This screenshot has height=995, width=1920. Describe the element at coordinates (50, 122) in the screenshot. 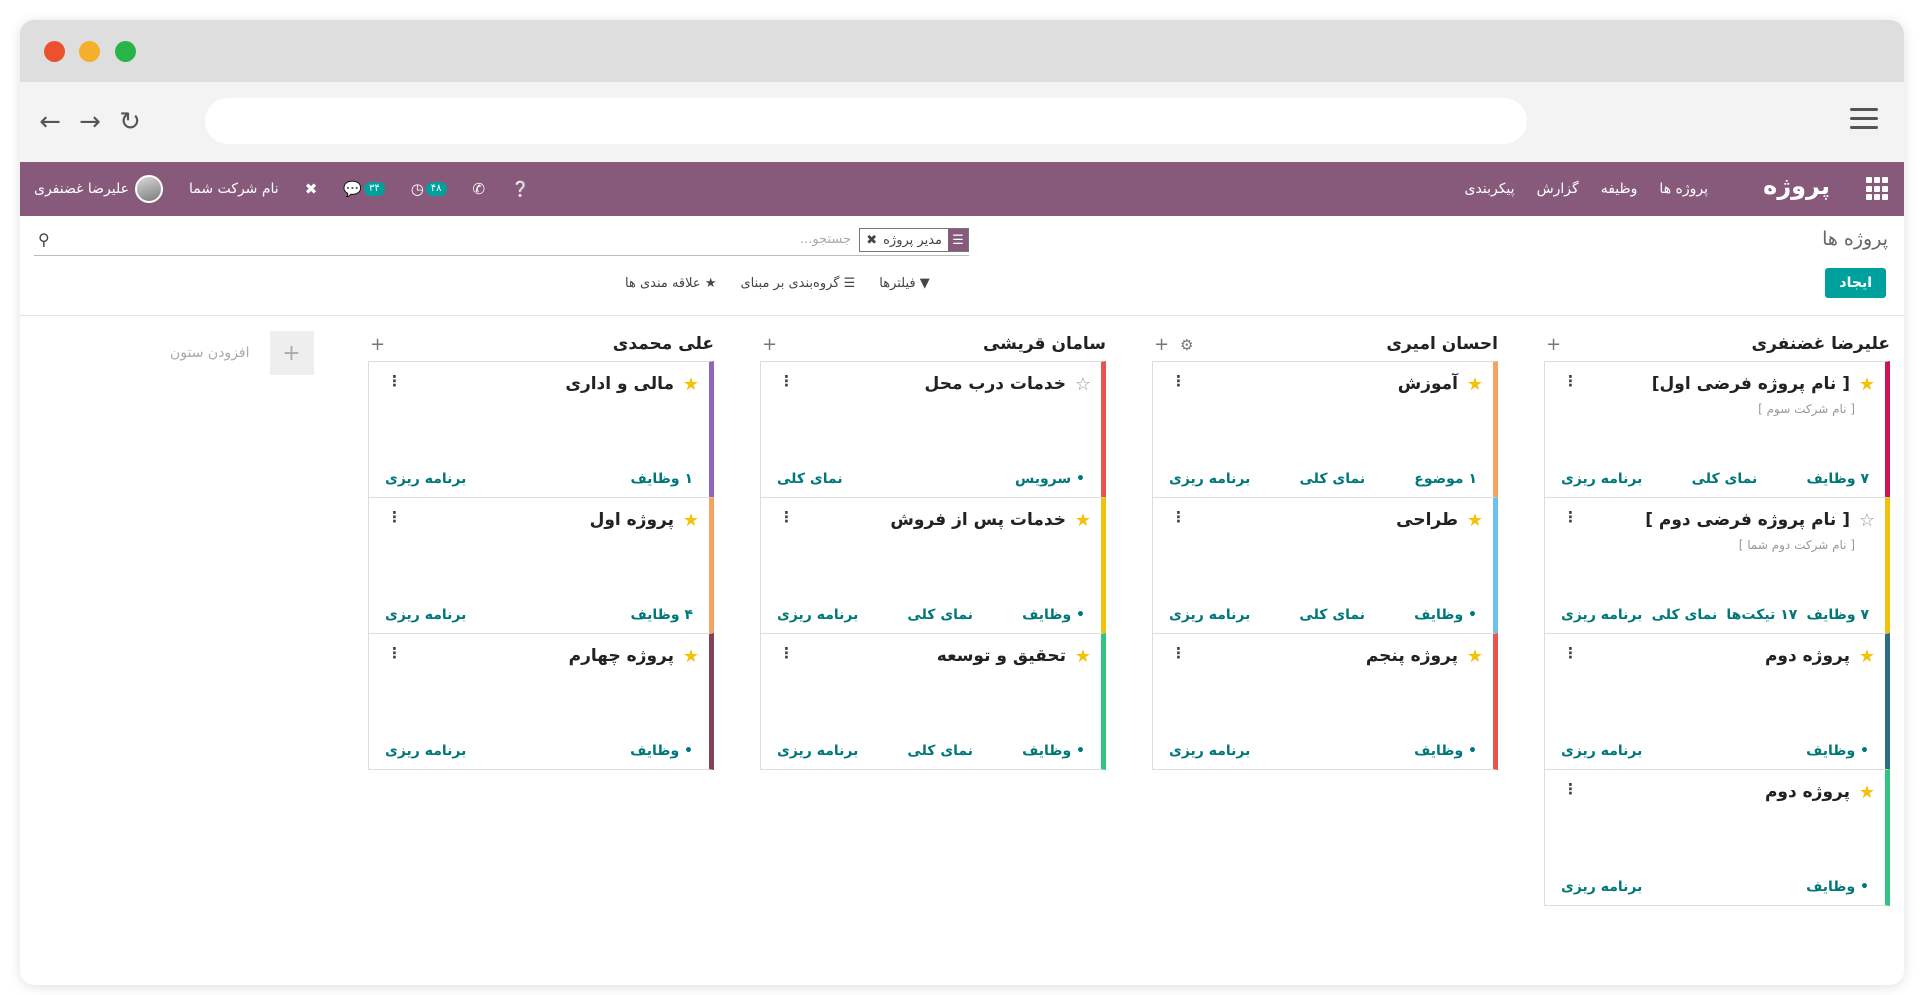

I see `back-arrow-icon: ←` at that location.